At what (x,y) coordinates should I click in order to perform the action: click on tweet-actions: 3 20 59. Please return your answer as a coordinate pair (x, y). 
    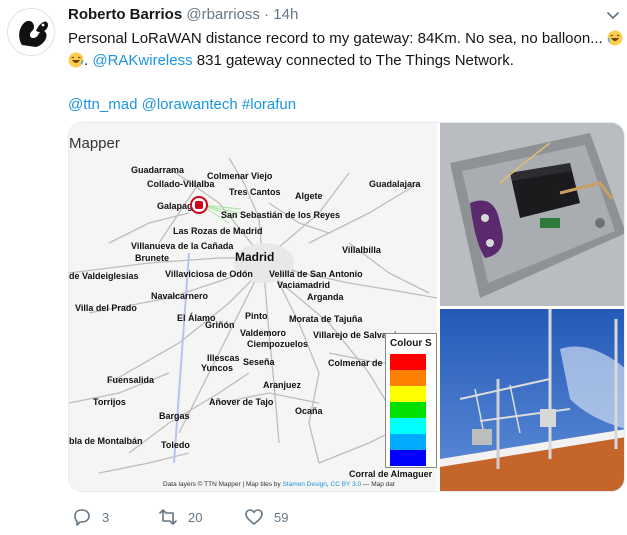
    Looking at the image, I should click on (346, 518).